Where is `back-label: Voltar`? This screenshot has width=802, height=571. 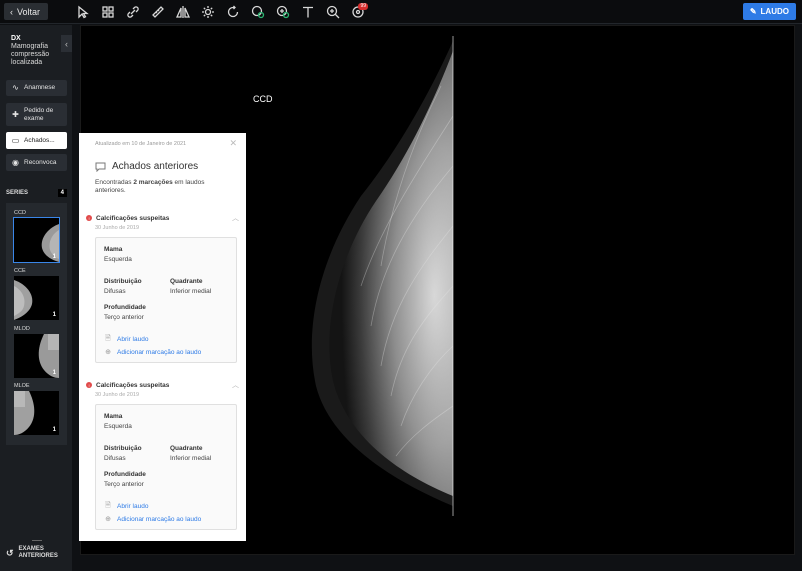
back-label: Voltar is located at coordinates (29, 11).